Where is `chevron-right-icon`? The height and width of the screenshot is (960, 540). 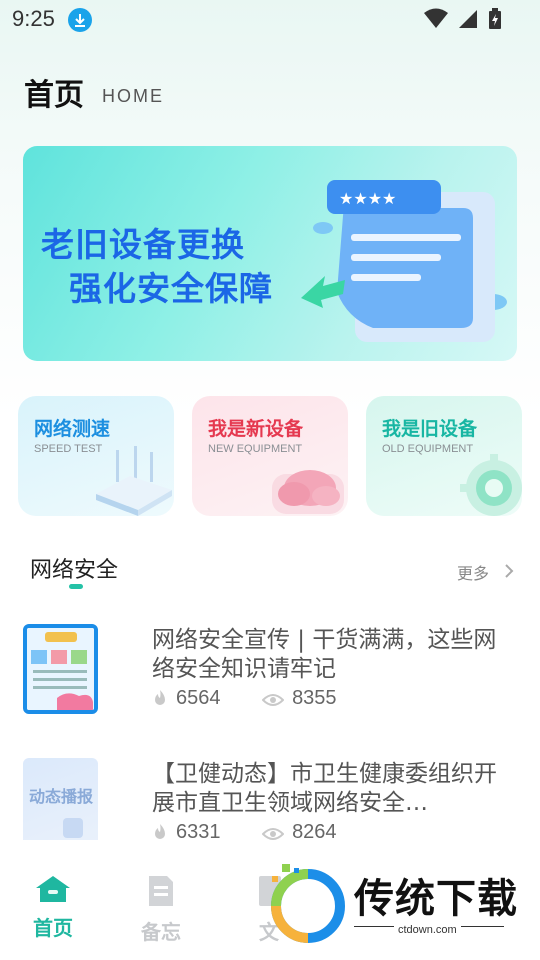
chevron-right-icon is located at coordinates (509, 571).